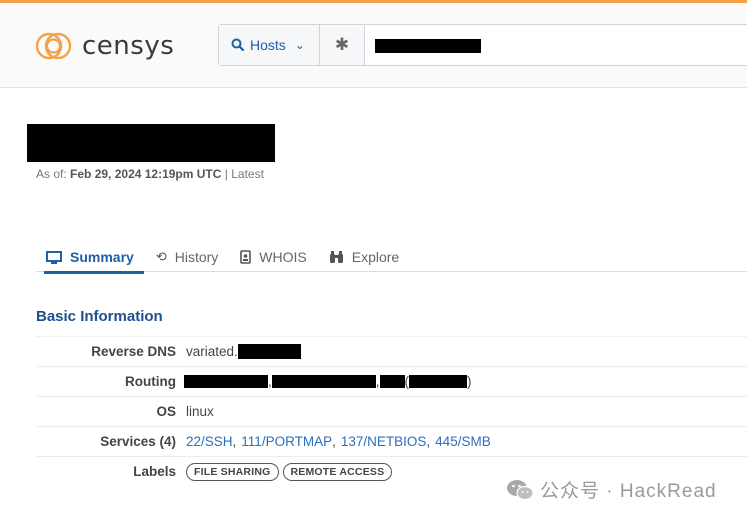 This screenshot has width=747, height=519. What do you see at coordinates (428, 46) in the screenshot?
I see `redacted-query` at bounding box center [428, 46].